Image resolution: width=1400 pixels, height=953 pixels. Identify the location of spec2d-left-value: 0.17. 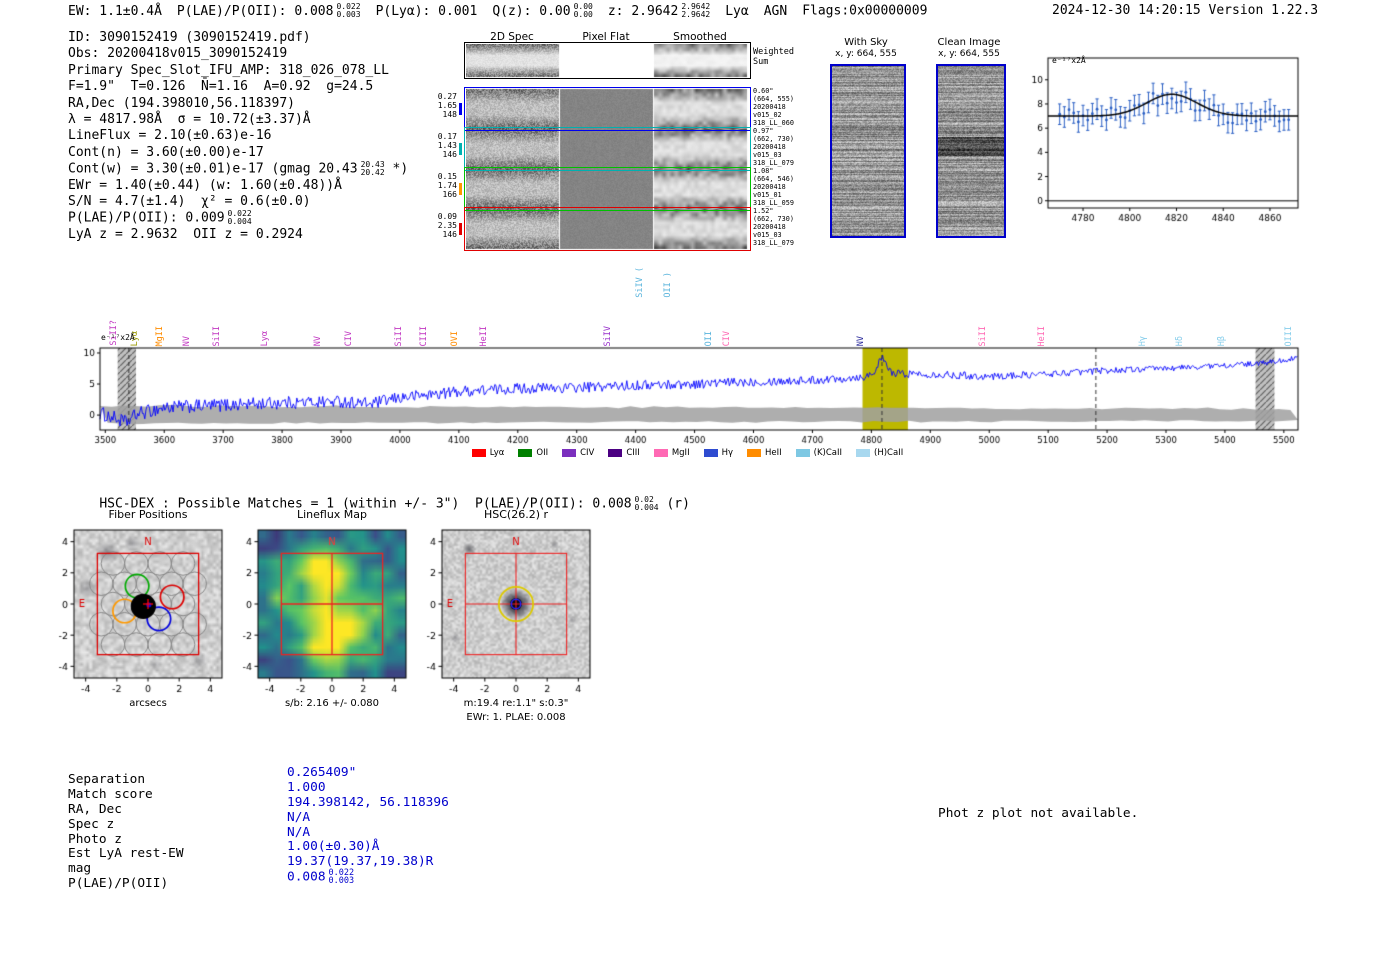
(447, 136).